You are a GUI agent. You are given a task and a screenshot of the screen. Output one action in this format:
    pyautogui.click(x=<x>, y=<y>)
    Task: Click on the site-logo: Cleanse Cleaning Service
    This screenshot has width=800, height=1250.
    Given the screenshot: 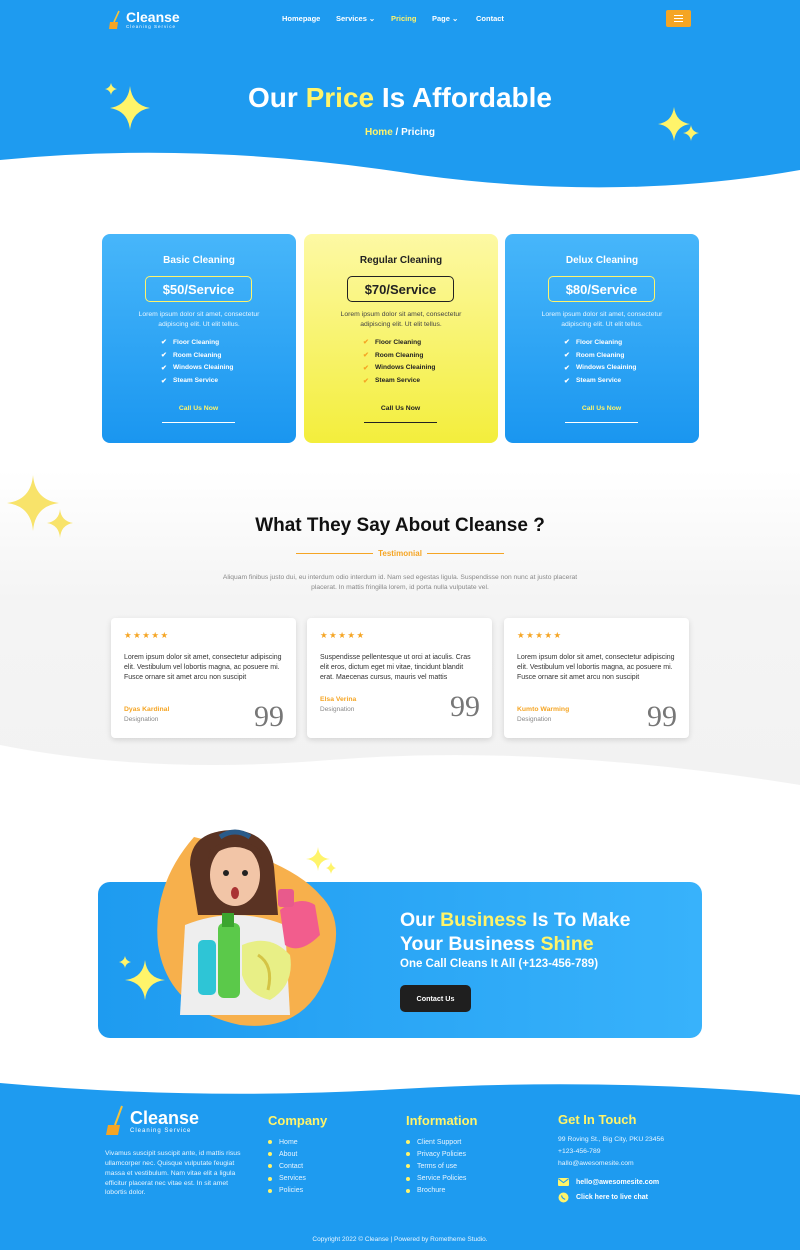 What is the action you would take?
    pyautogui.click(x=144, y=20)
    